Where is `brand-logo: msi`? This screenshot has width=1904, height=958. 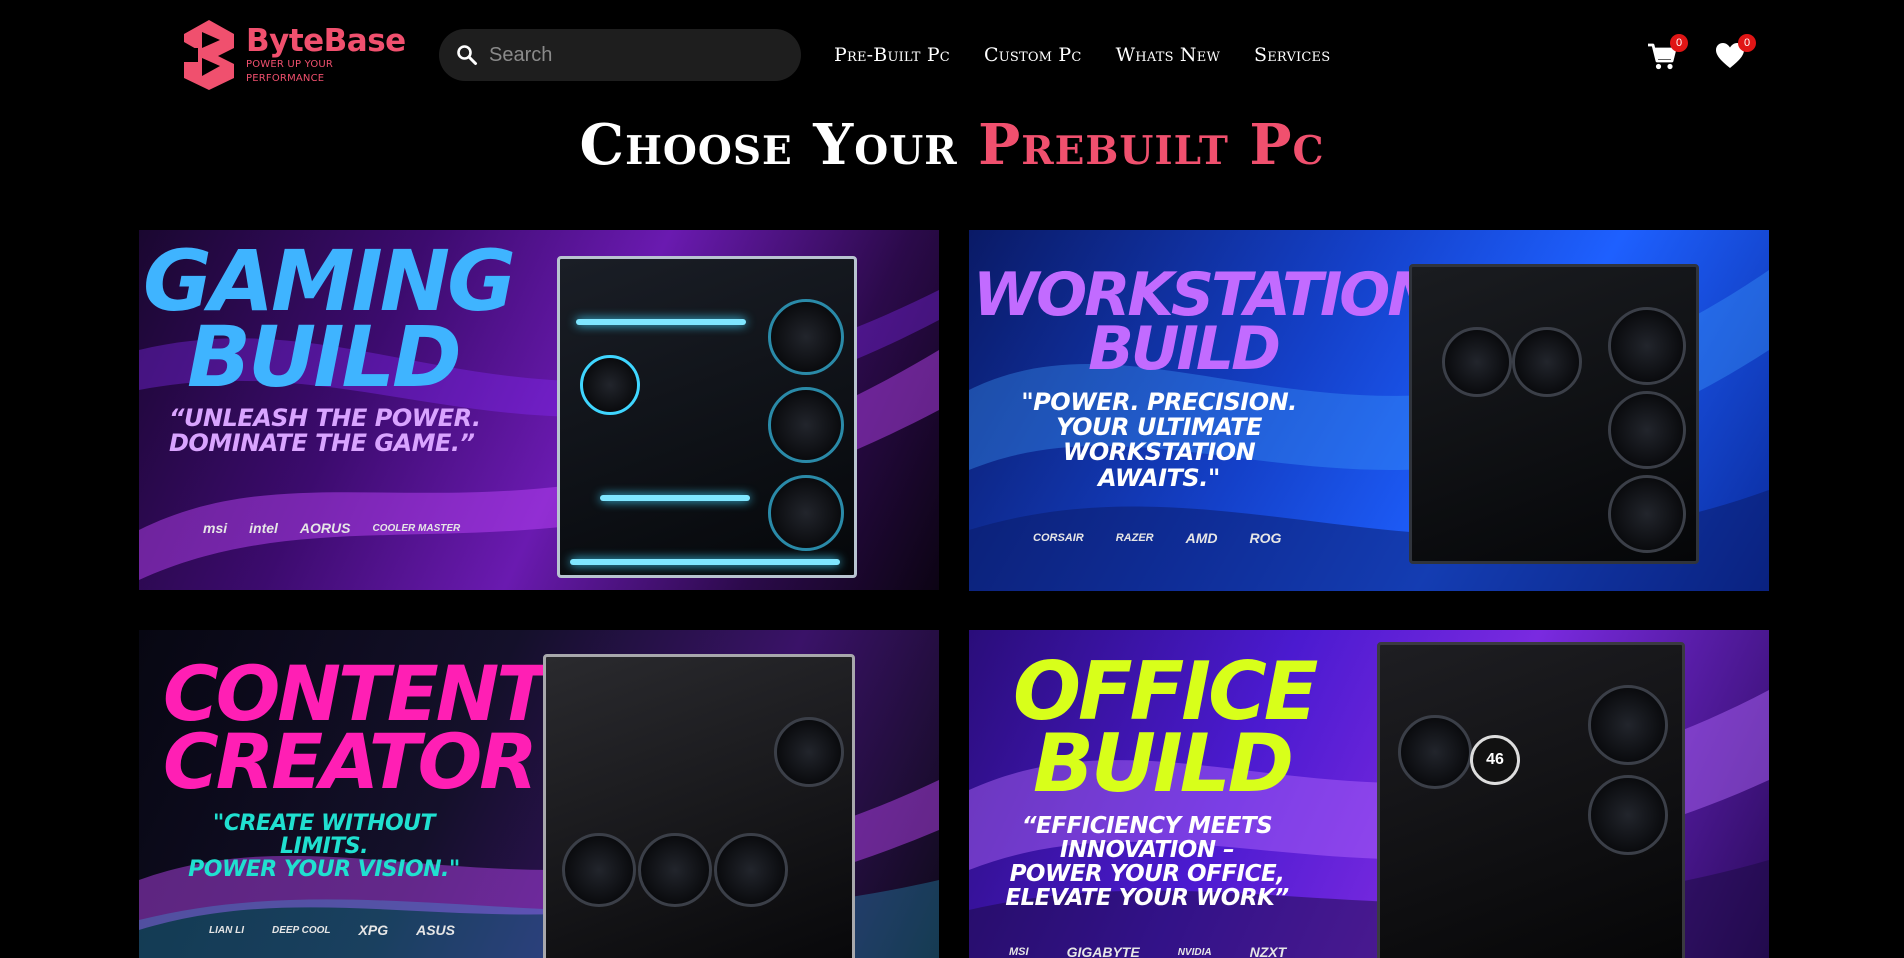 brand-logo: msi is located at coordinates (215, 528).